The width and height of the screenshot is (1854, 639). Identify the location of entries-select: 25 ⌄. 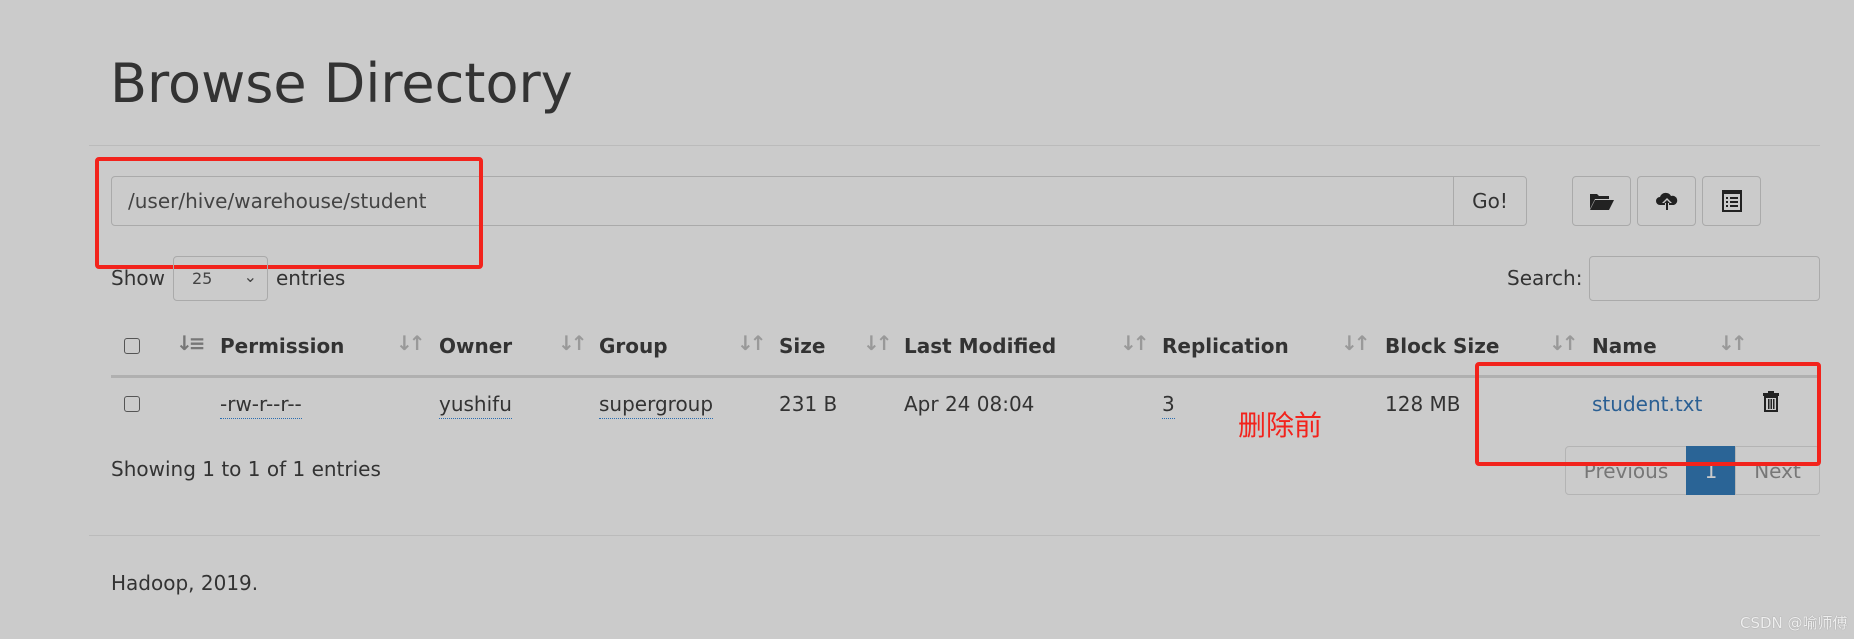
(220, 278).